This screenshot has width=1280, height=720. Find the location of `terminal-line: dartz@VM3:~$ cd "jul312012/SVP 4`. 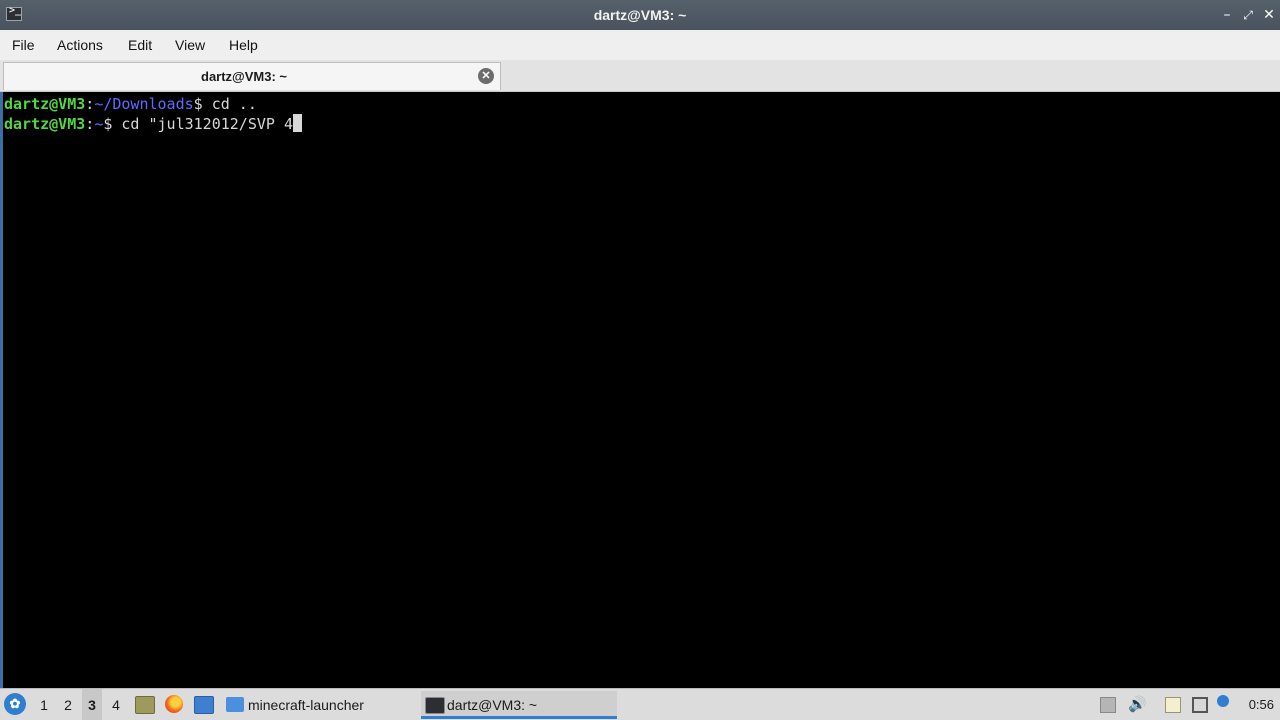

terminal-line: dartz@VM3:~$ cd "jul312012/SVP 4 is located at coordinates (153, 124).